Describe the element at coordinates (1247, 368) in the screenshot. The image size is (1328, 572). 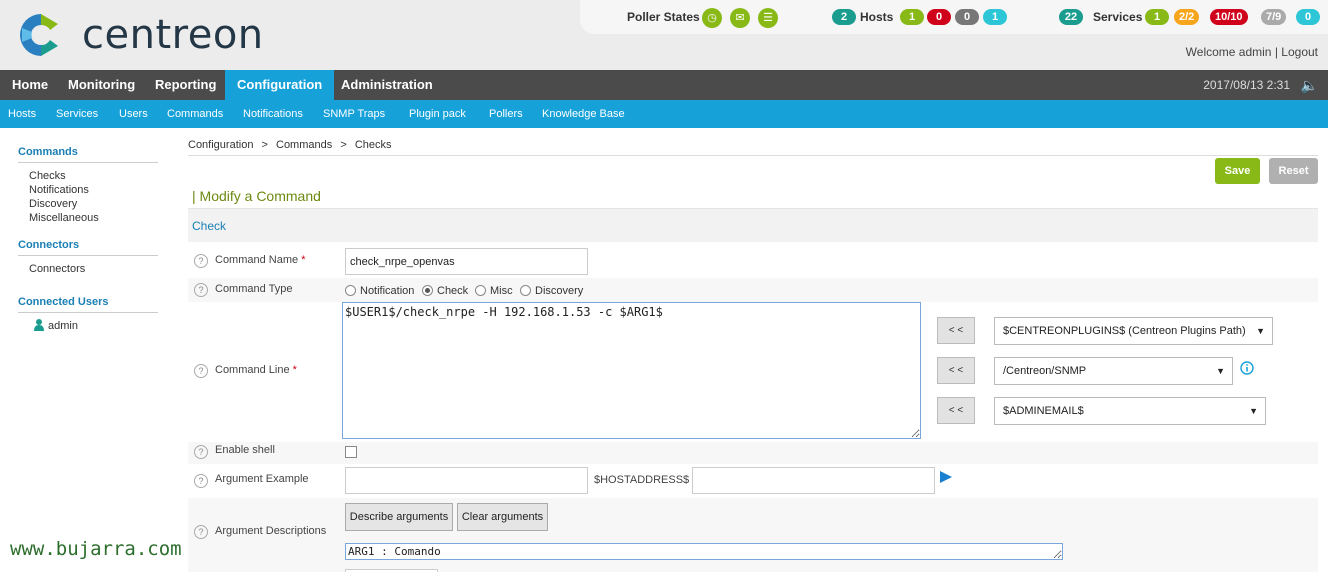
I see `info-icon` at that location.